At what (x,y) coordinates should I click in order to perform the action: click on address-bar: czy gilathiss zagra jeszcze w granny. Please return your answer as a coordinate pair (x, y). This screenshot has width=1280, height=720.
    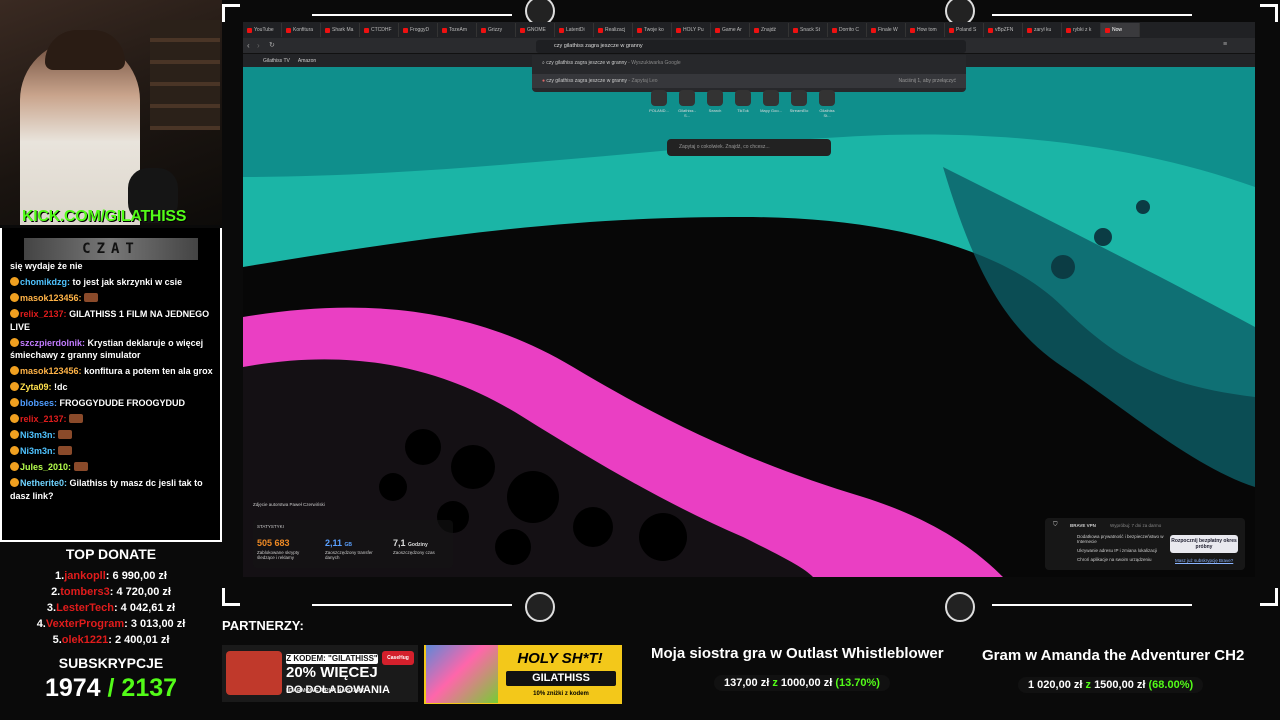
    Looking at the image, I should click on (751, 46).